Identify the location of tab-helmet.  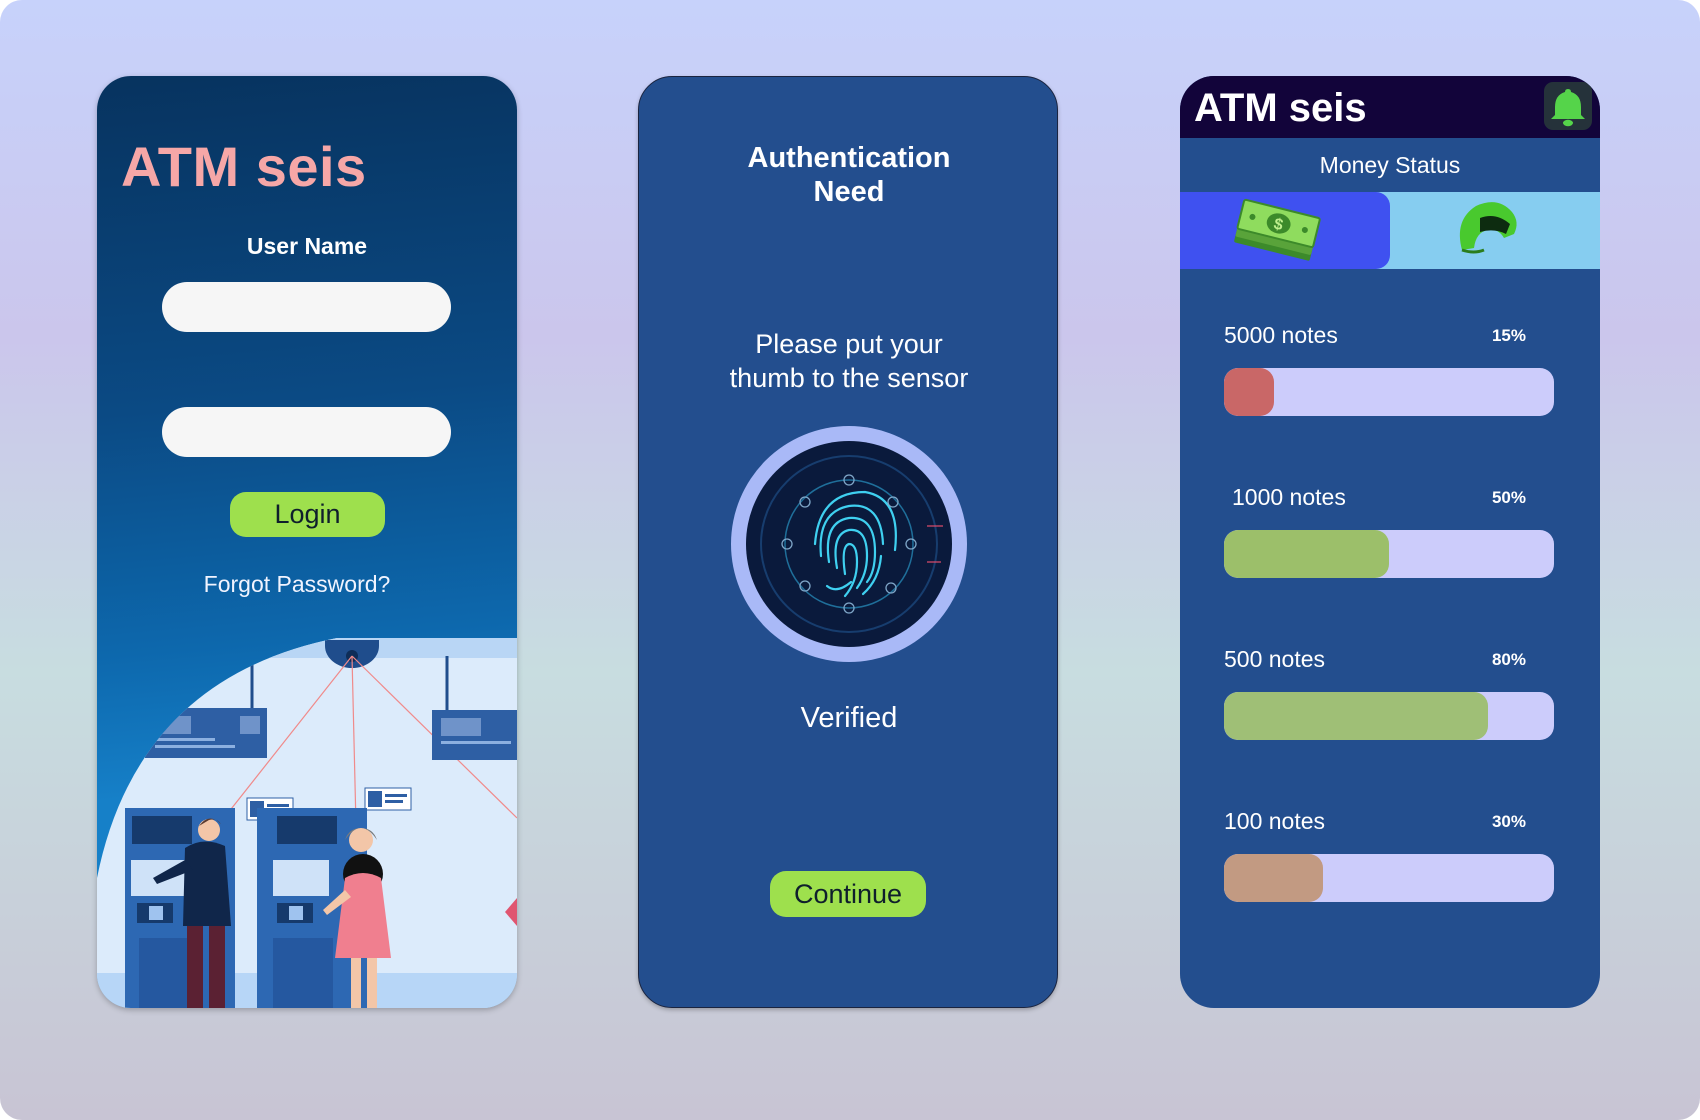
(1495, 230).